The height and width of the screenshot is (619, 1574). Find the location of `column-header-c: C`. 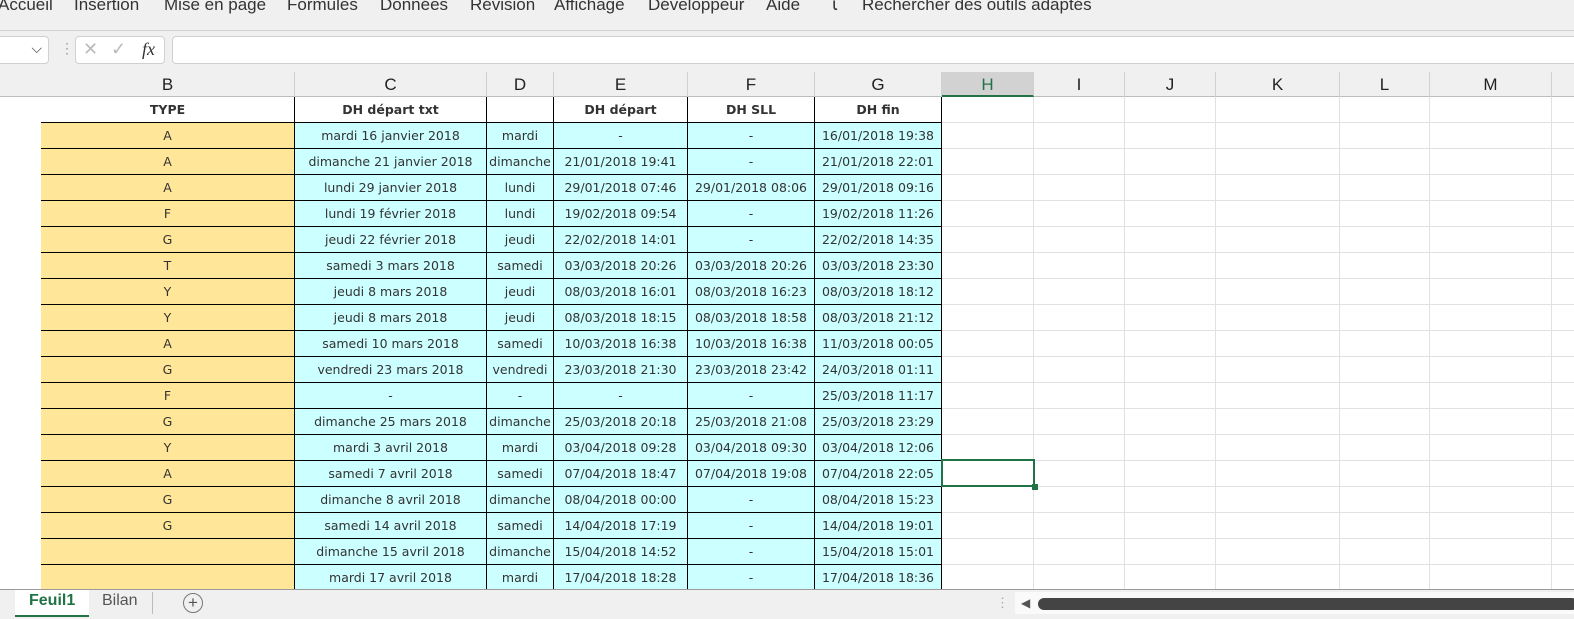

column-header-c: C is located at coordinates (391, 84).